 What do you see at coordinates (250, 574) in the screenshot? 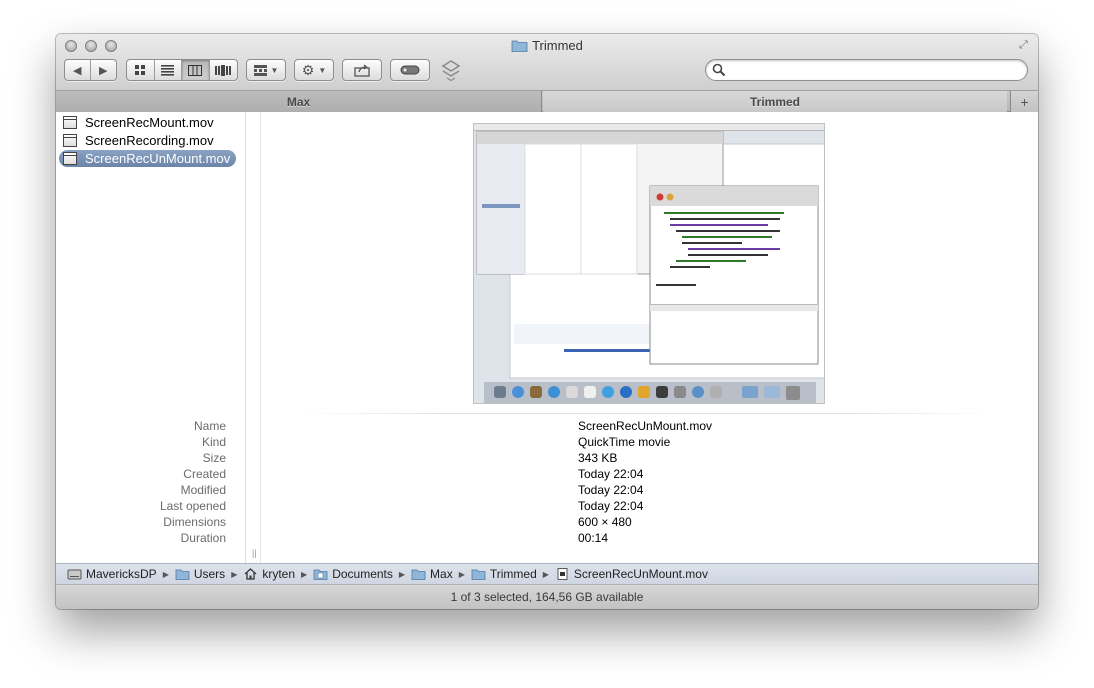
I see `home-icon` at bounding box center [250, 574].